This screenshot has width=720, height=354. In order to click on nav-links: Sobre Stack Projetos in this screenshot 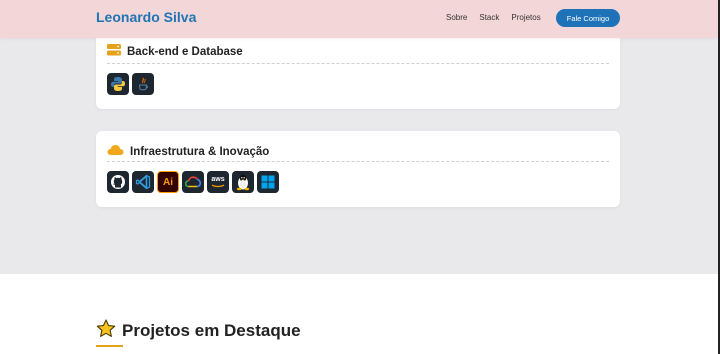, I will do `click(499, 17)`.